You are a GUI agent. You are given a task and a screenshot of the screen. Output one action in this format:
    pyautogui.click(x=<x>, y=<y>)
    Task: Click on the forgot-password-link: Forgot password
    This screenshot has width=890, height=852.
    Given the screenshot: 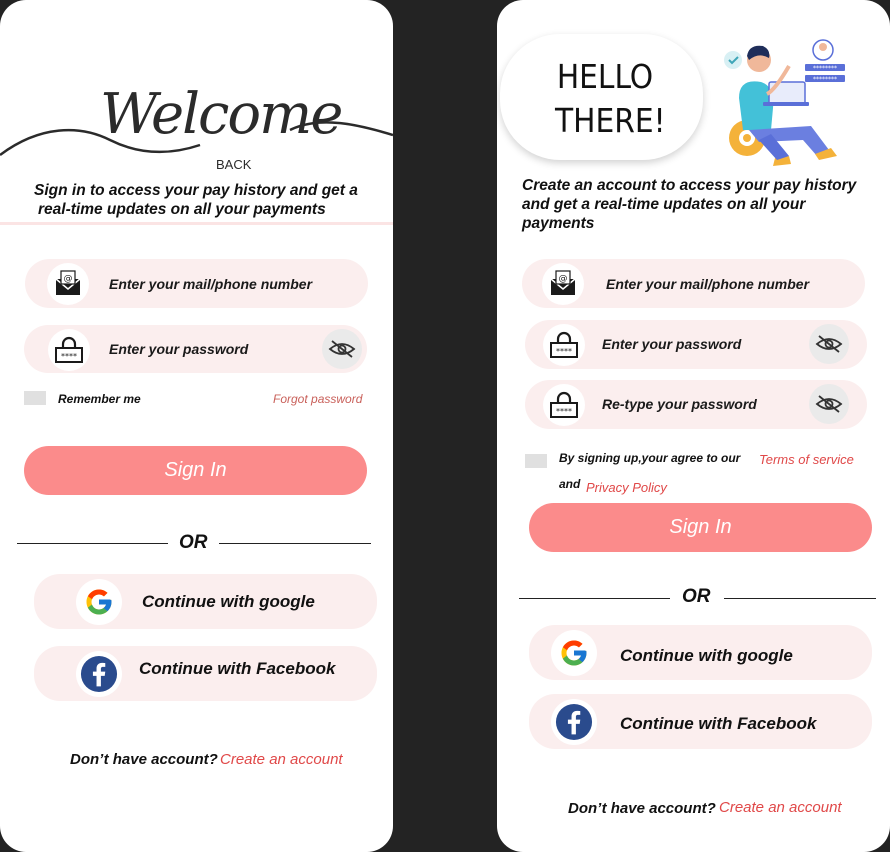 What is the action you would take?
    pyautogui.click(x=317, y=399)
    